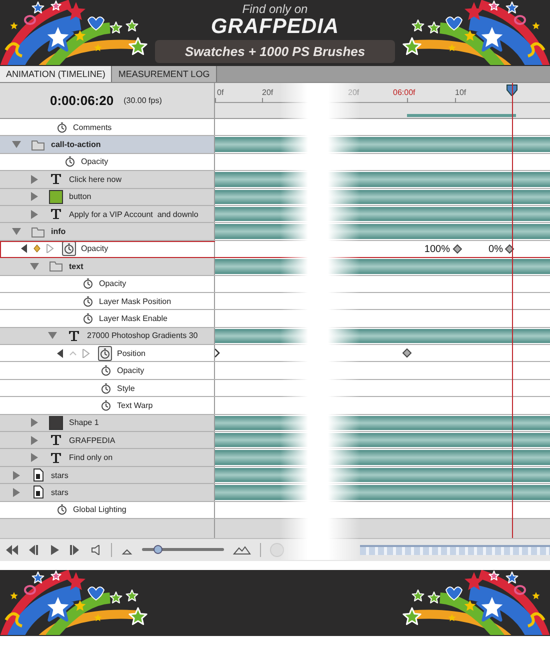  I want to click on time-ruler: 0f 20f 20f 06:00f 10f, so click(382, 100).